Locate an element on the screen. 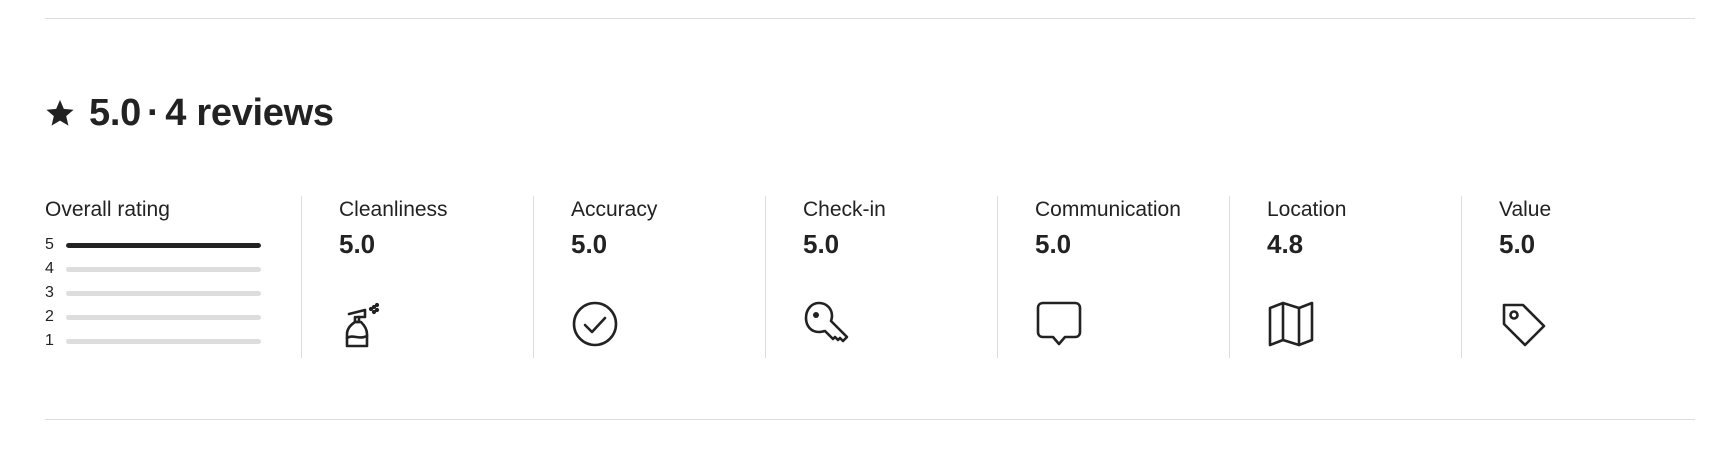 Image resolution: width=1721 pixels, height=461 pixels. category-communication: Communication 5.0 is located at coordinates (1114, 277).